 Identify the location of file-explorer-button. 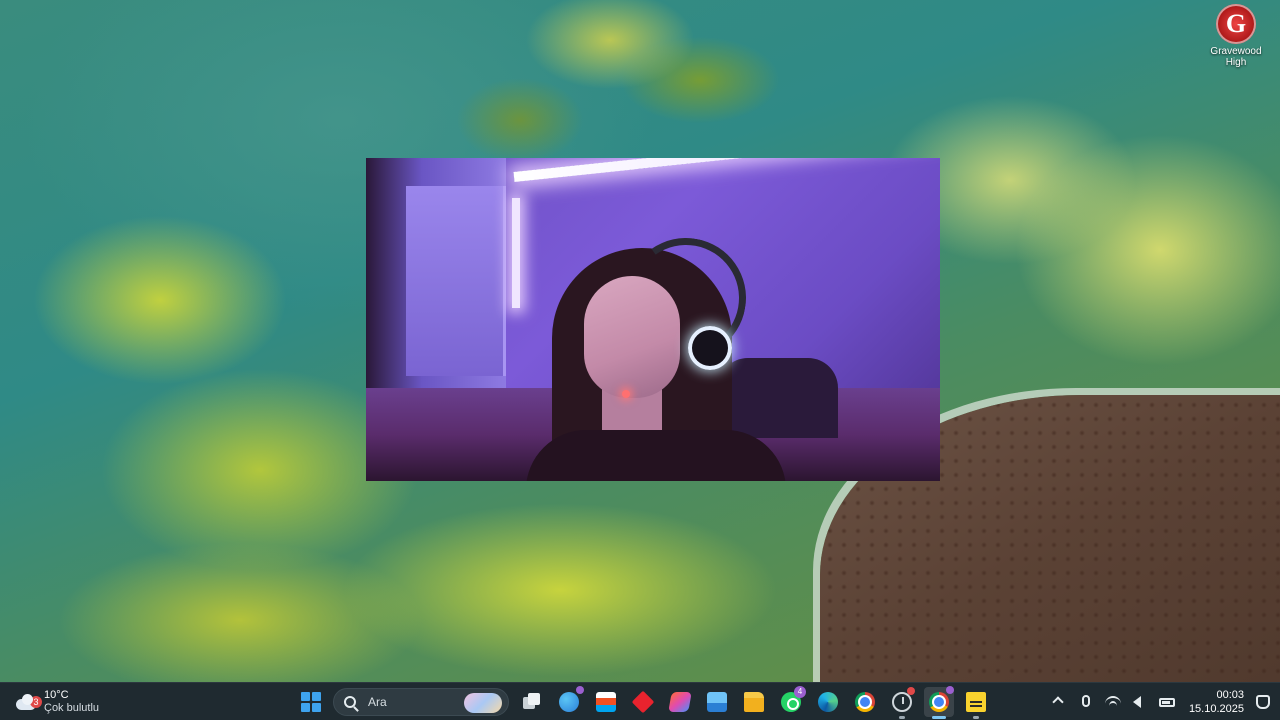
(754, 702).